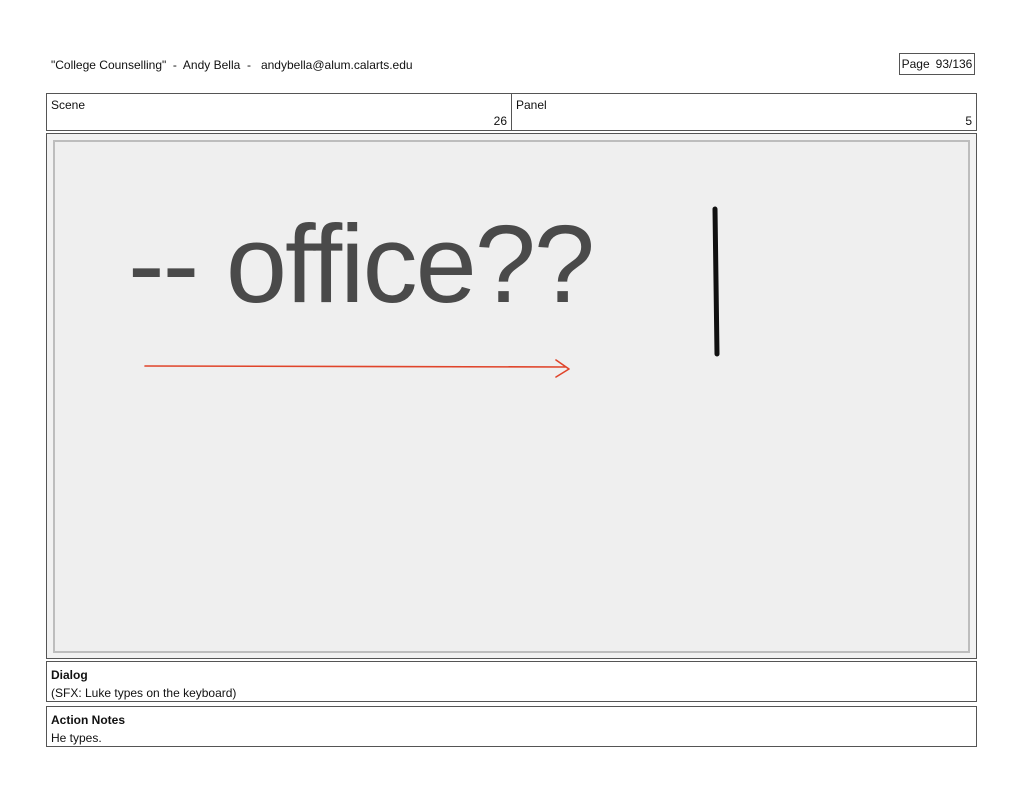 This screenshot has height=793, width=1024. What do you see at coordinates (361, 264) in the screenshot?
I see `typed-text: -- office??` at bounding box center [361, 264].